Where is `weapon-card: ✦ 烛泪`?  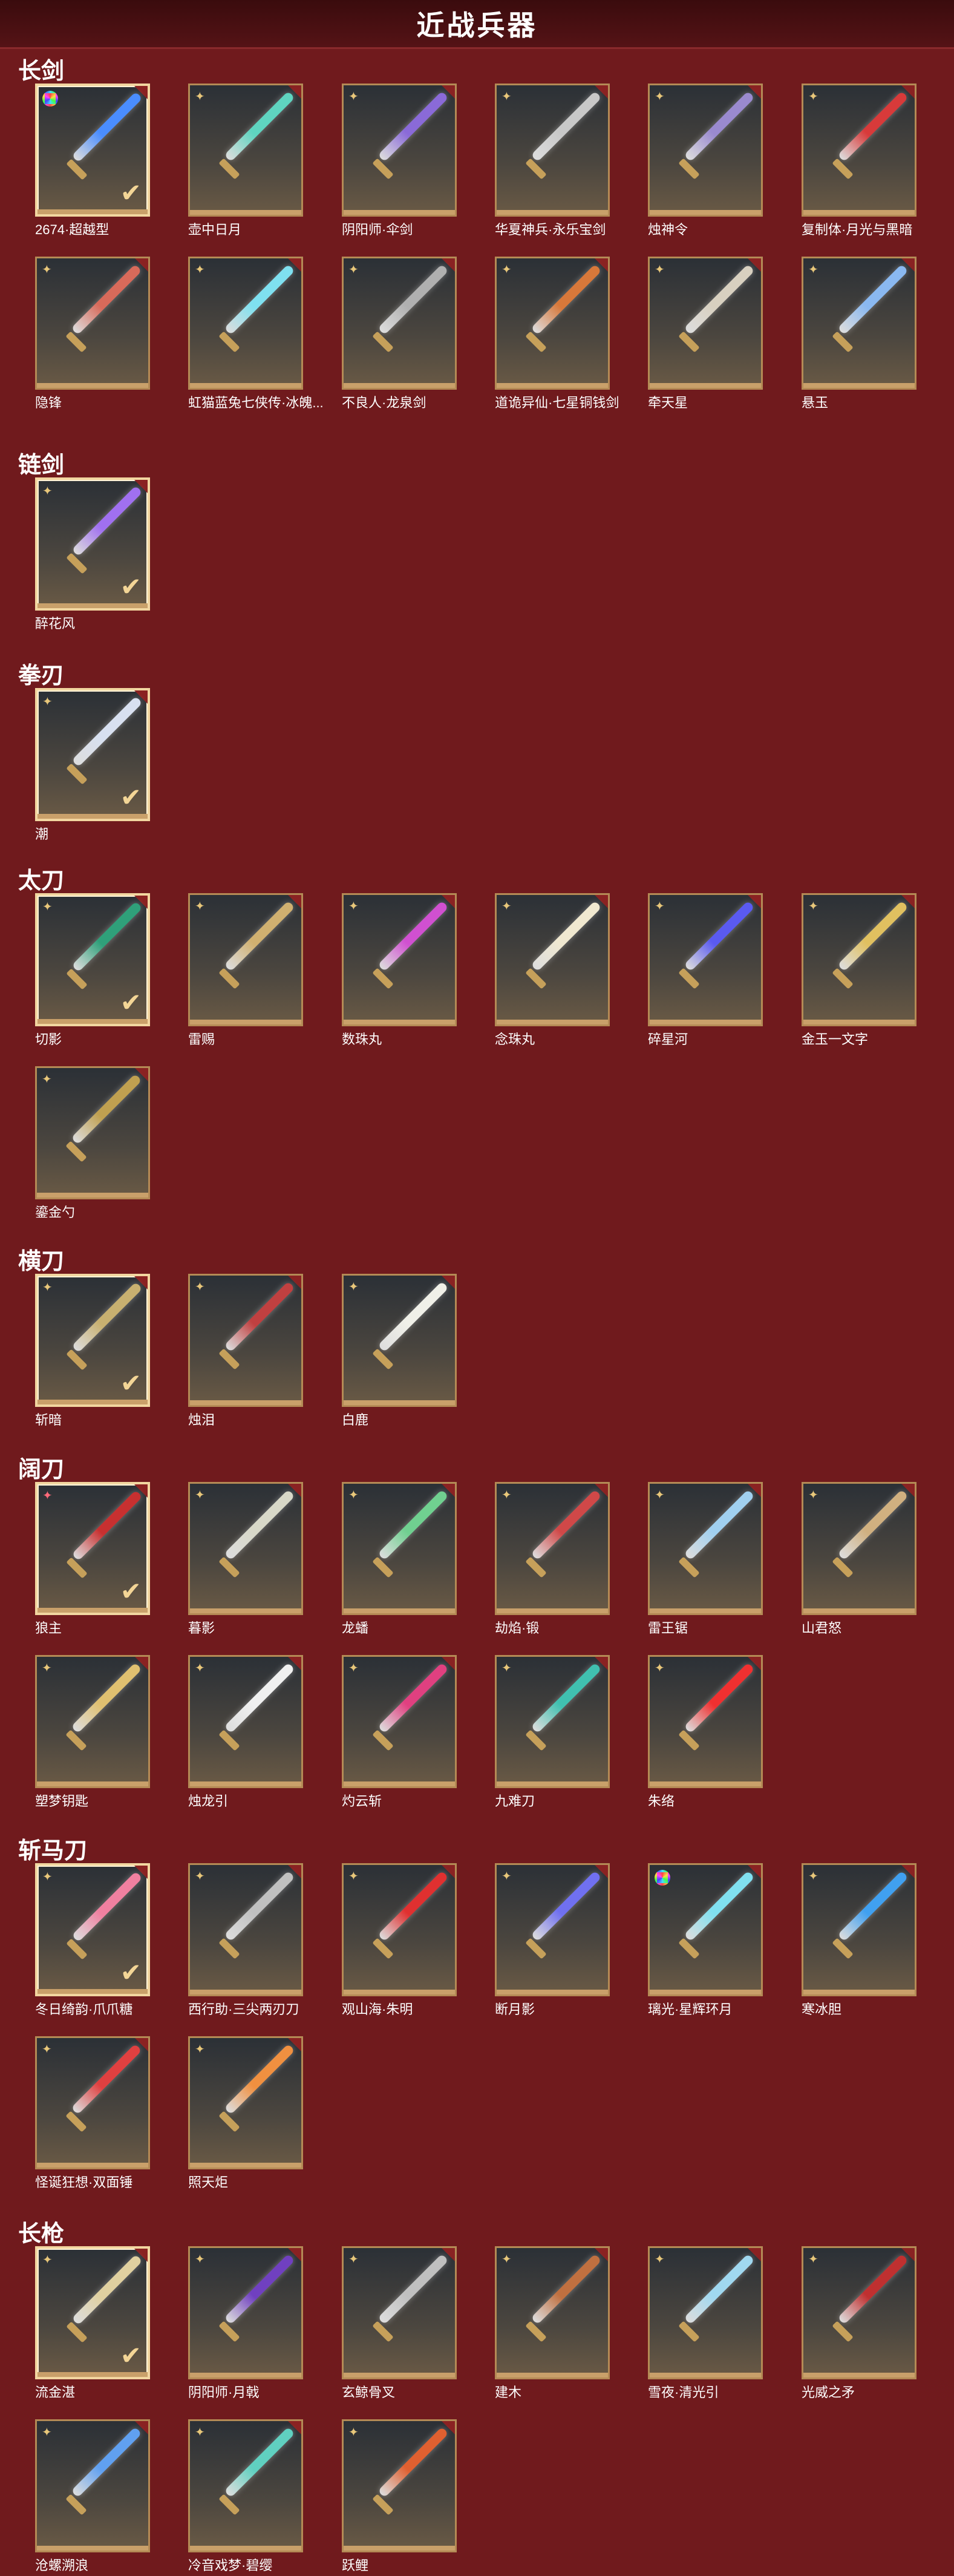
weapon-card: ✦ 烛泪 is located at coordinates (247, 1350).